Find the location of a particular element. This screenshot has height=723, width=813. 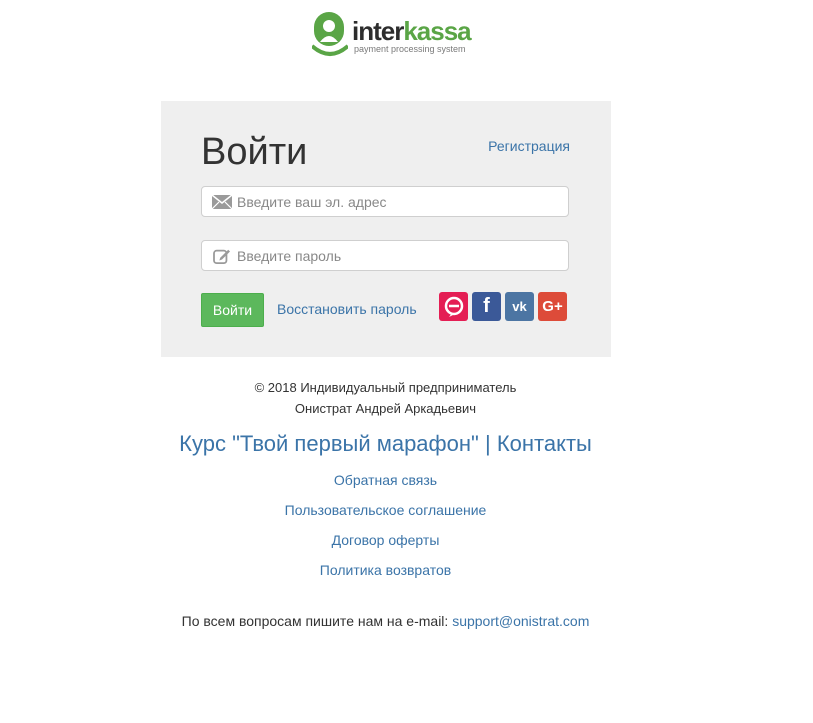

person-badge-icon is located at coordinates (330, 34).